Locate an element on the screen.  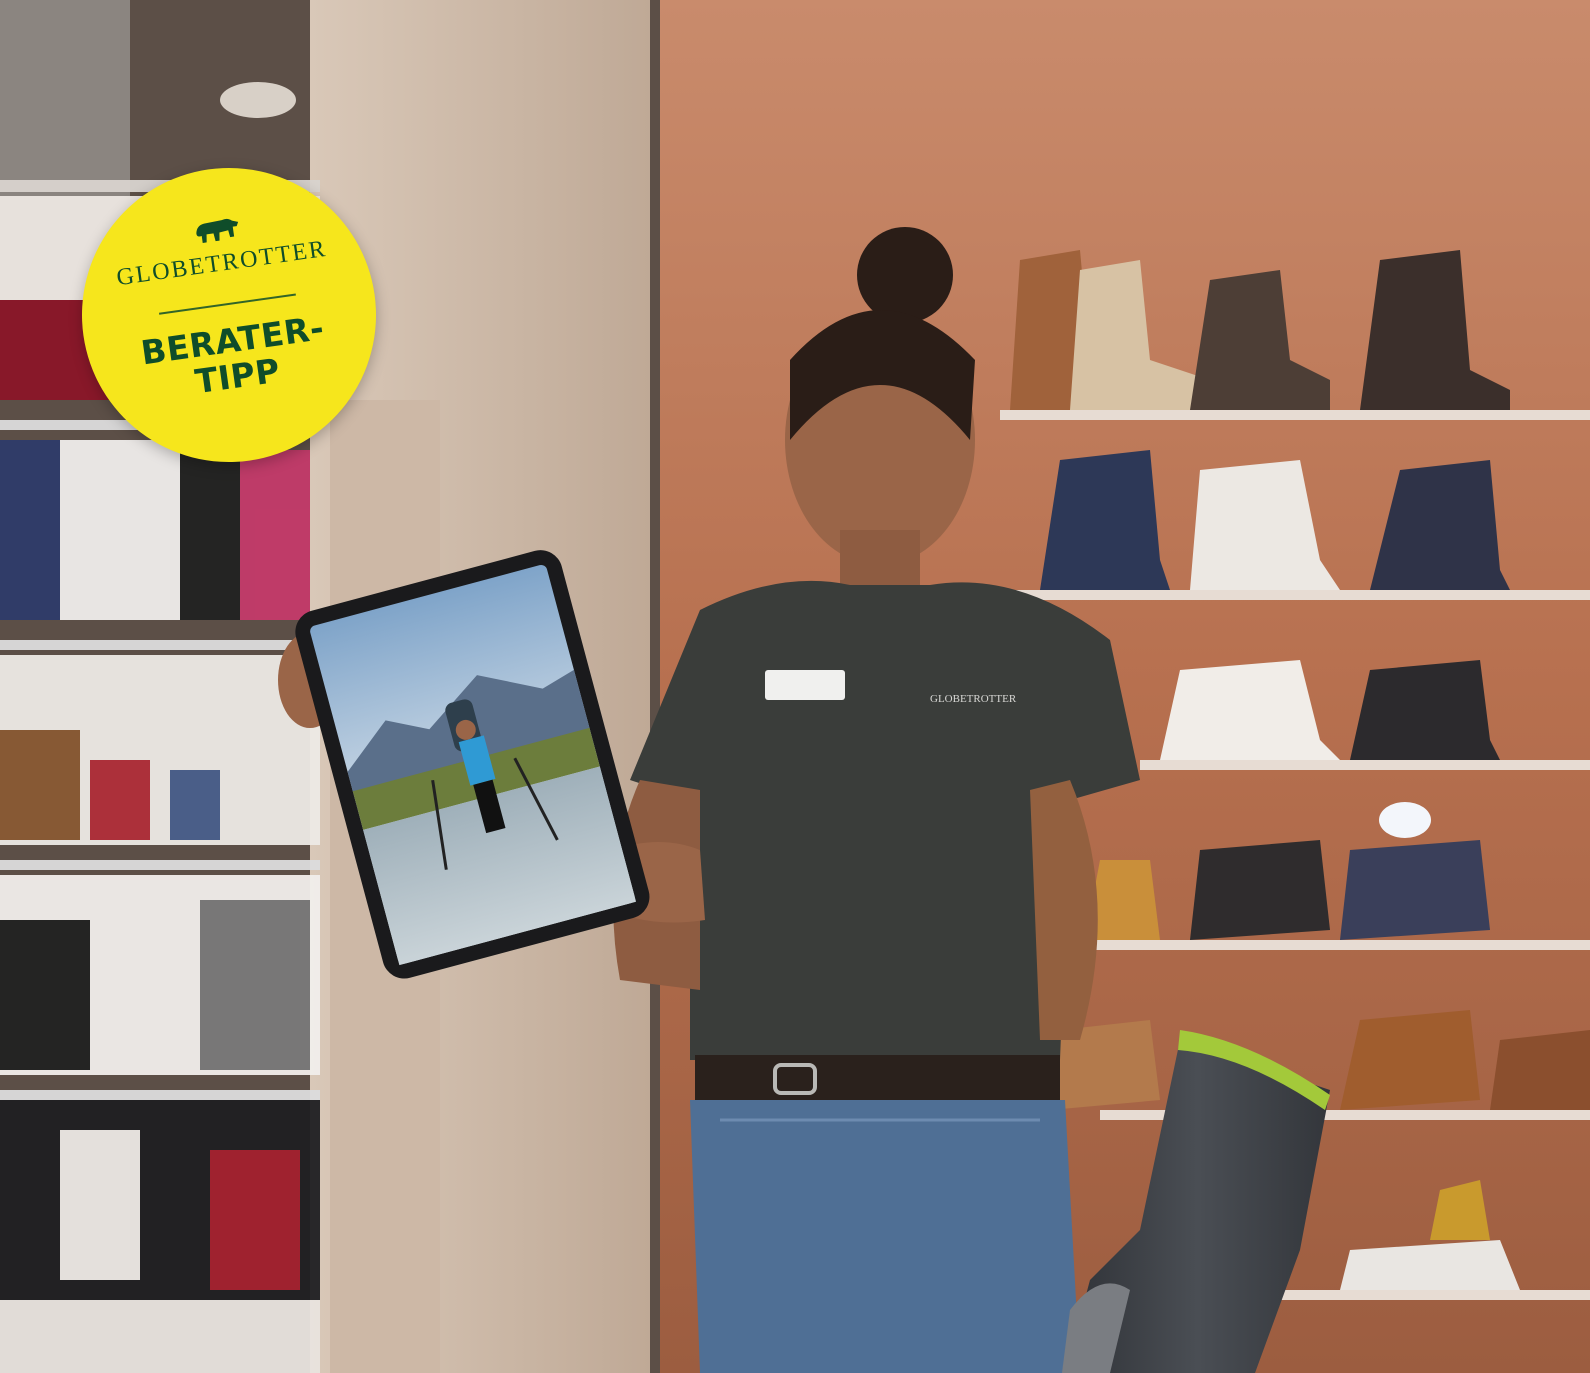
badge-title-line2: TIPP is located at coordinates (237, 376).